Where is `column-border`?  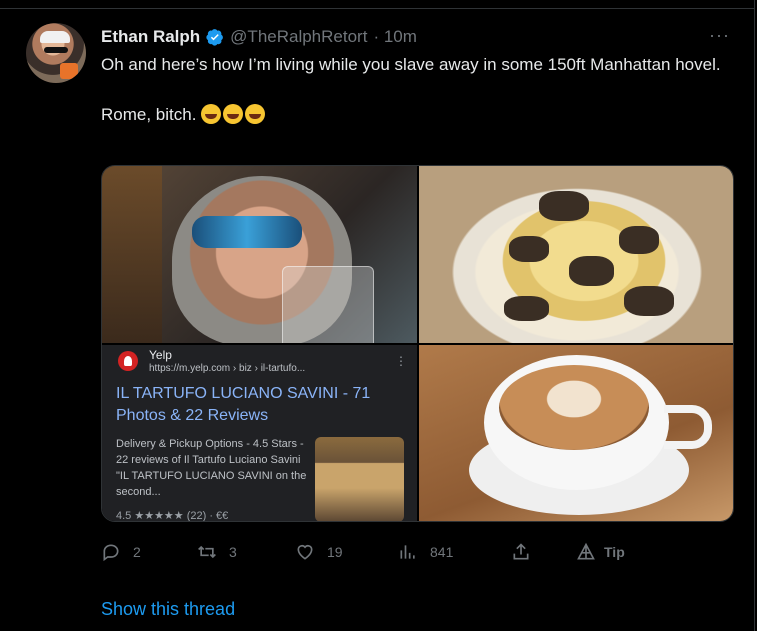 column-border is located at coordinates (754, 315).